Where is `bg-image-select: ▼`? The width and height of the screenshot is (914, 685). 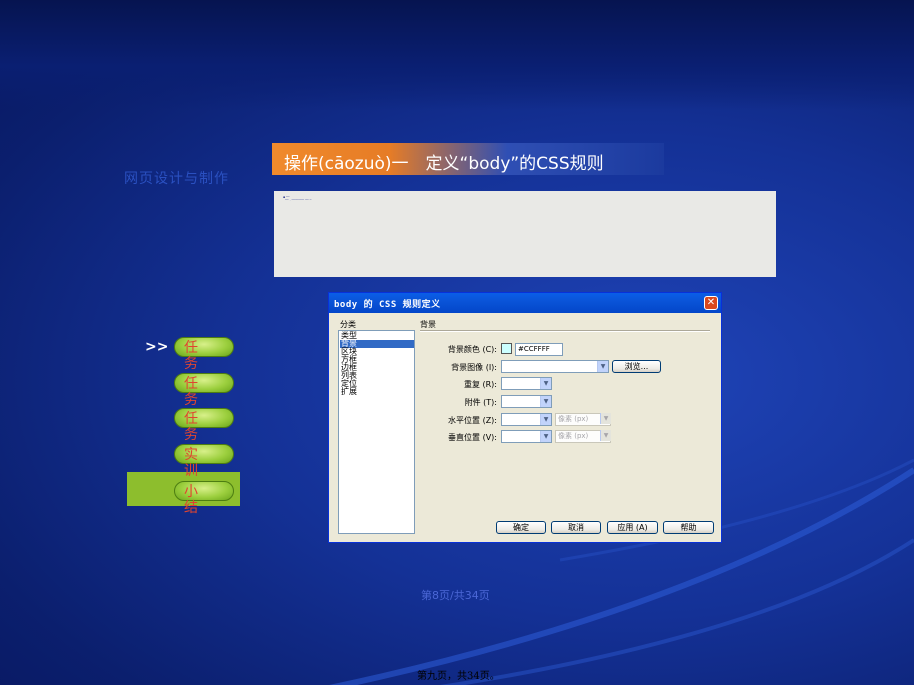 bg-image-select: ▼ is located at coordinates (555, 366).